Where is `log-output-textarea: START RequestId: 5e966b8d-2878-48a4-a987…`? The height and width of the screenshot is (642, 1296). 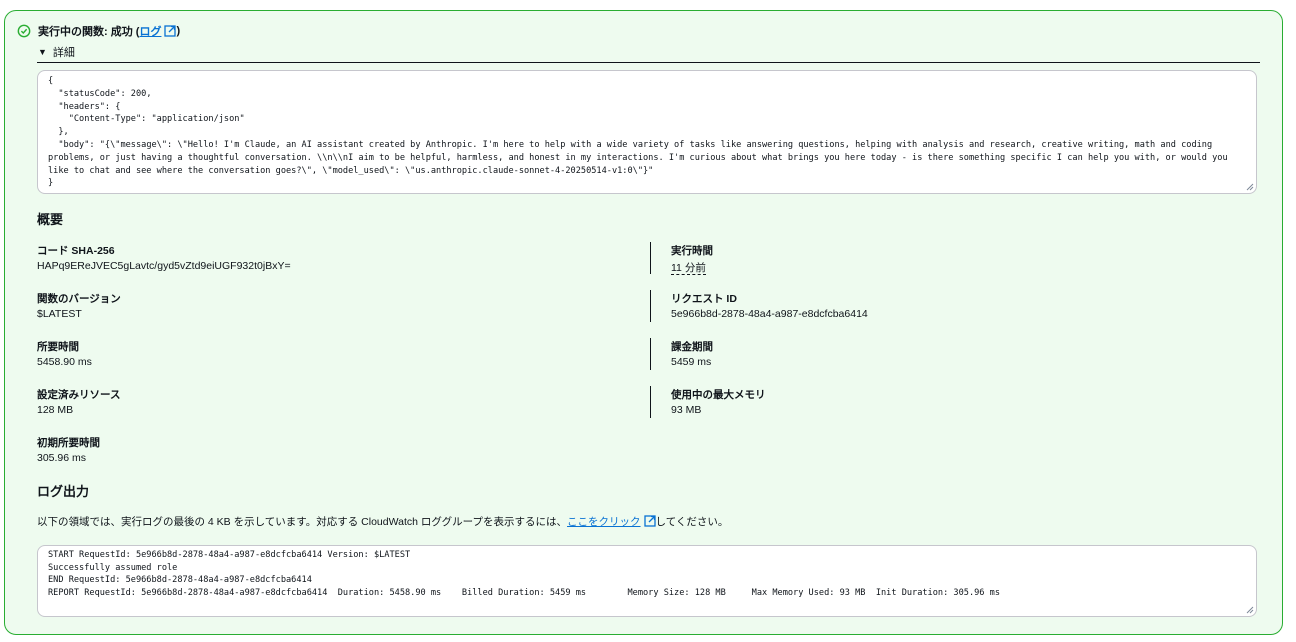
log-output-textarea: START RequestId: 5e966b8d-2878-48a4-a987… is located at coordinates (647, 581).